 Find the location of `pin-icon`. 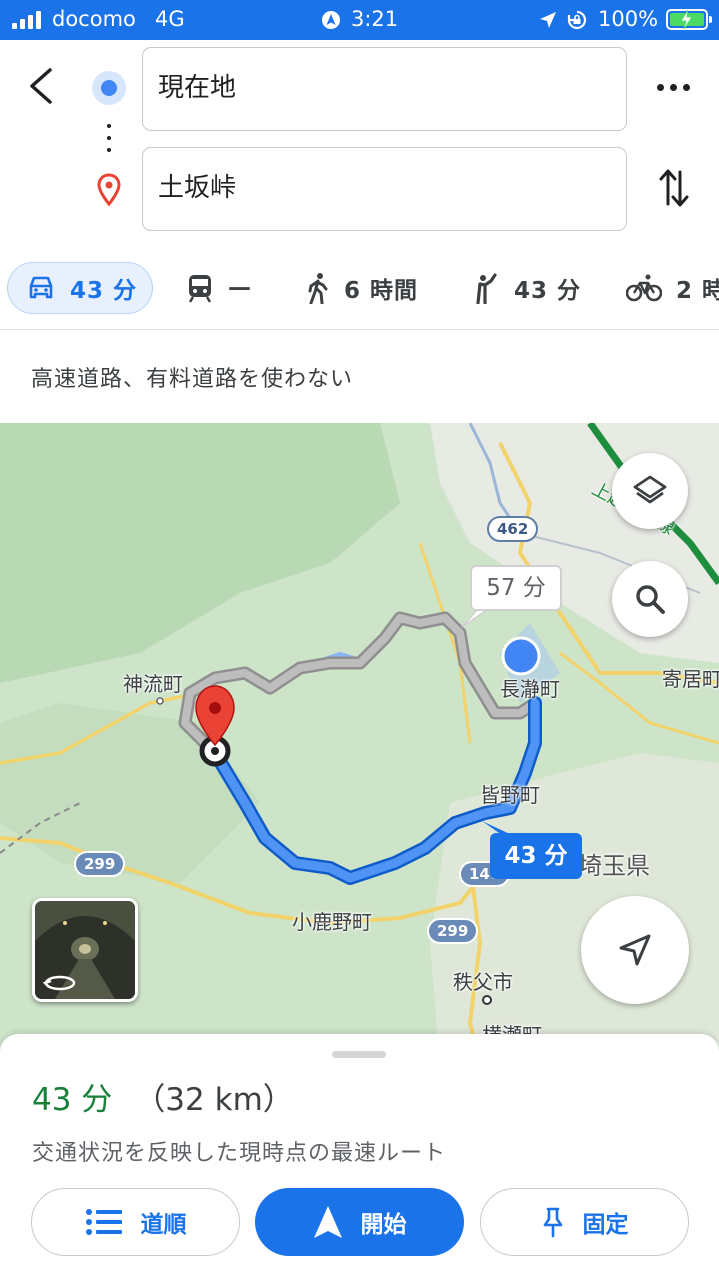

pin-icon is located at coordinates (552, 1222).